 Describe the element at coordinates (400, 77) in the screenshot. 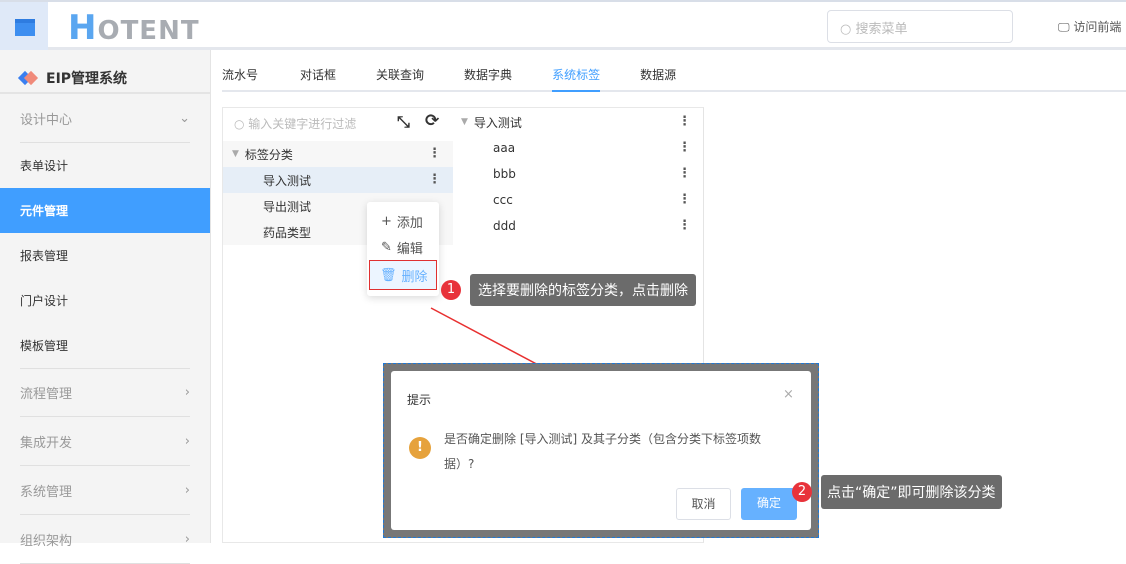

I see `tab-related-query: 关联查询` at that location.